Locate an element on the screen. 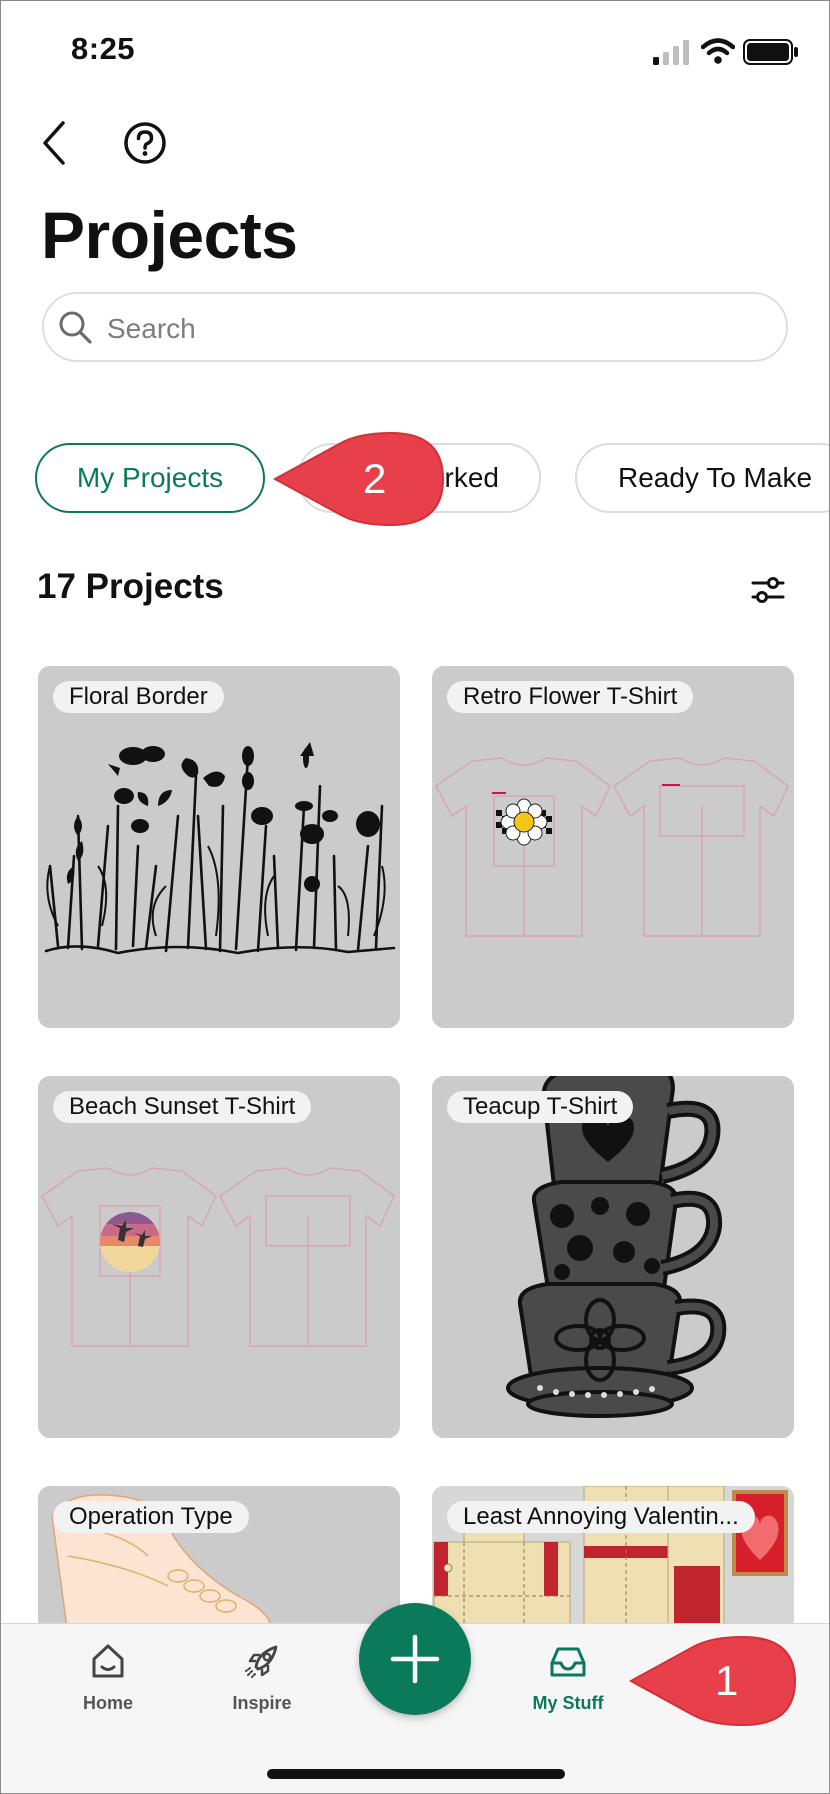 The image size is (830, 1794). project-card-teacup-t-shirt: Teacup T-Shirt is located at coordinates (613, 1257).